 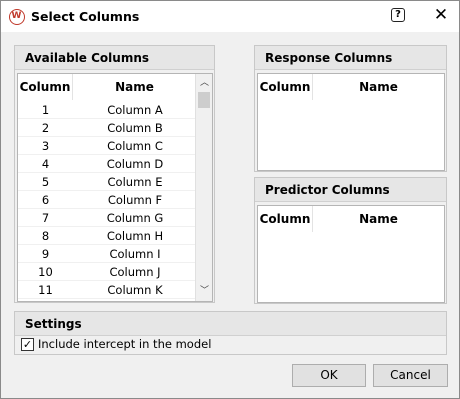 I want to click on column-number: 6, so click(x=45, y=200).